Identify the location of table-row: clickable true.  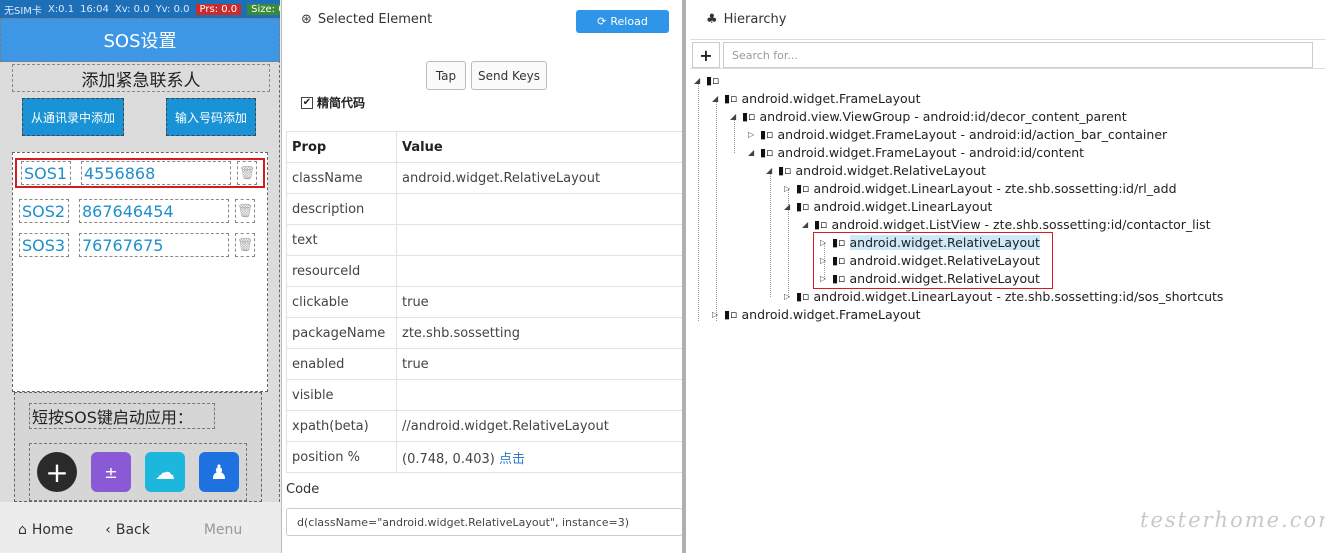
(484, 302).